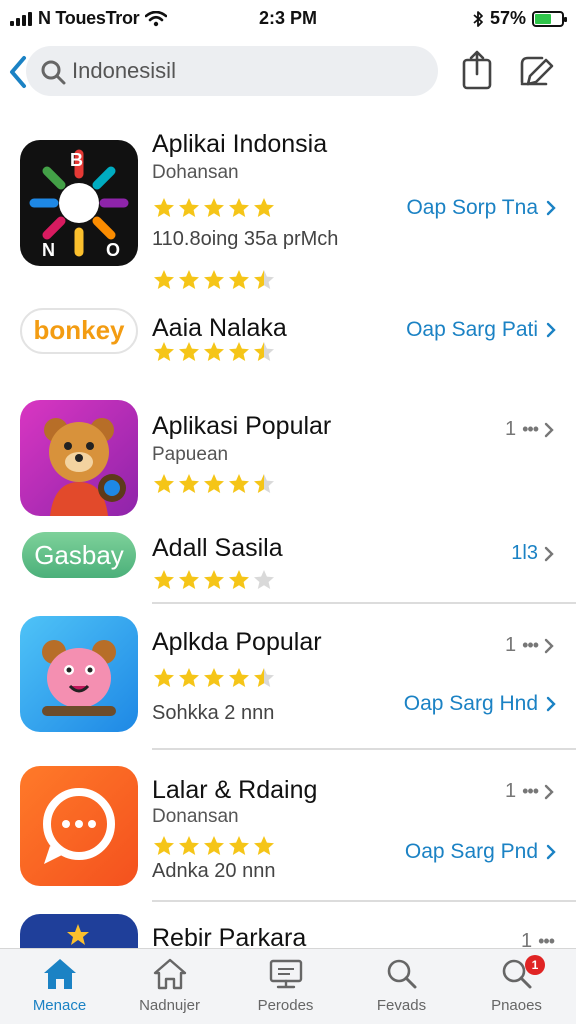 The image size is (576, 1024). I want to click on compose-icon, so click(535, 71).